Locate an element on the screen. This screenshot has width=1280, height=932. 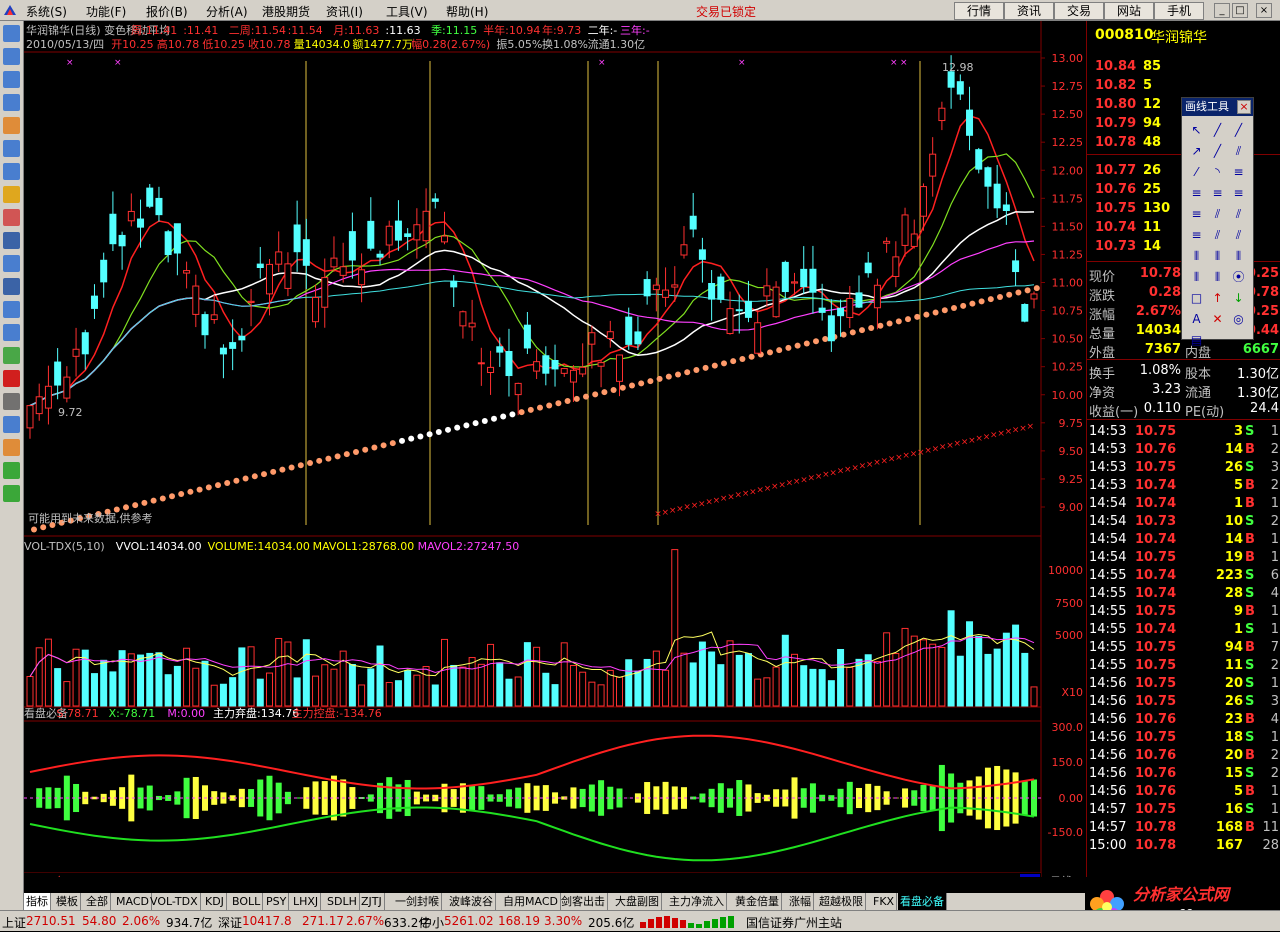
search-icon is located at coordinates (11, 263).